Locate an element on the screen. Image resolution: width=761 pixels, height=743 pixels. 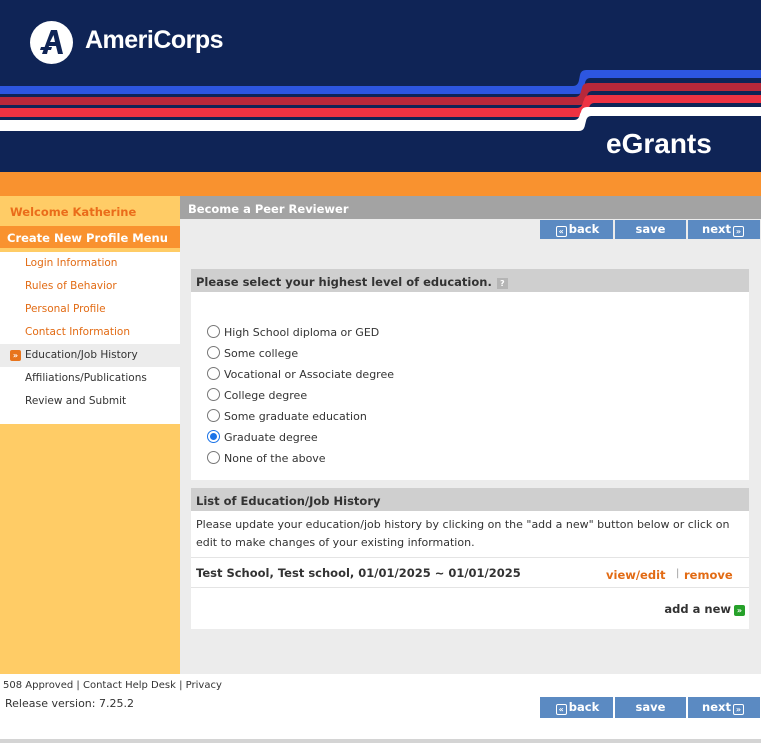
sidebar-item-affiliations-publications: Affiliations/Publications is located at coordinates (90, 378).